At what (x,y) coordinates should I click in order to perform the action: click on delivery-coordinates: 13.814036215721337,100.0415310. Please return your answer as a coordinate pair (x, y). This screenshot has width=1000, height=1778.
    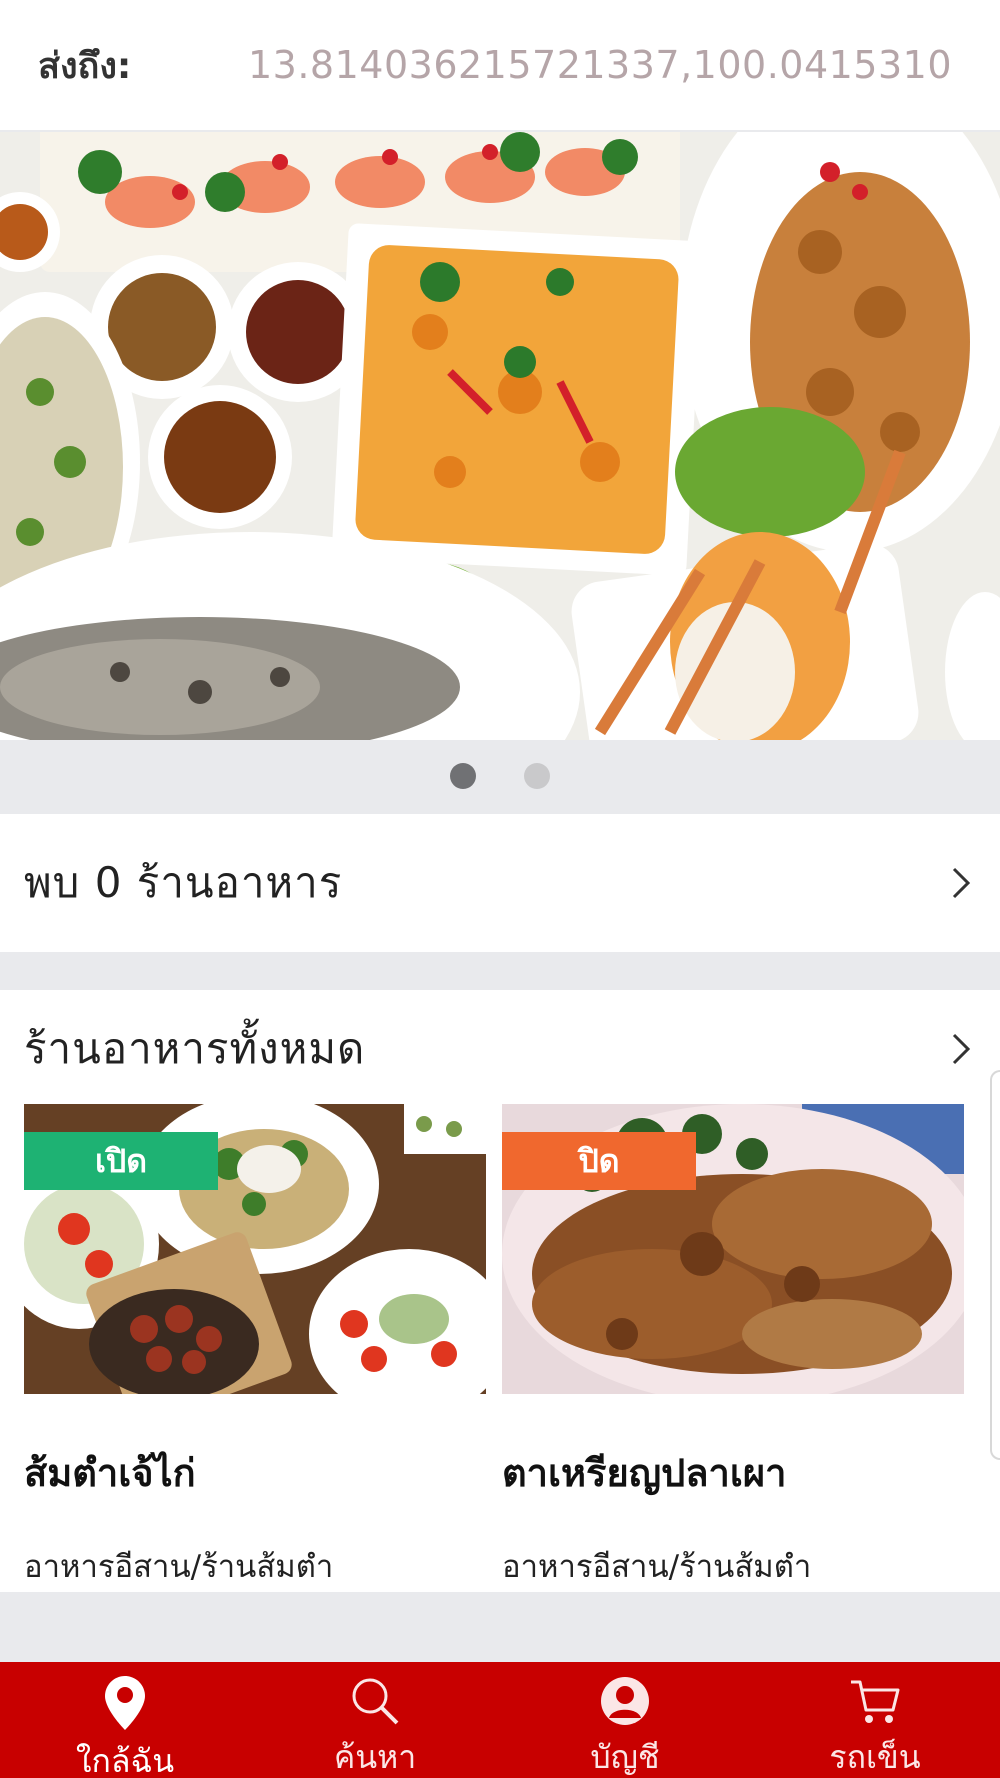
    Looking at the image, I should click on (600, 65).